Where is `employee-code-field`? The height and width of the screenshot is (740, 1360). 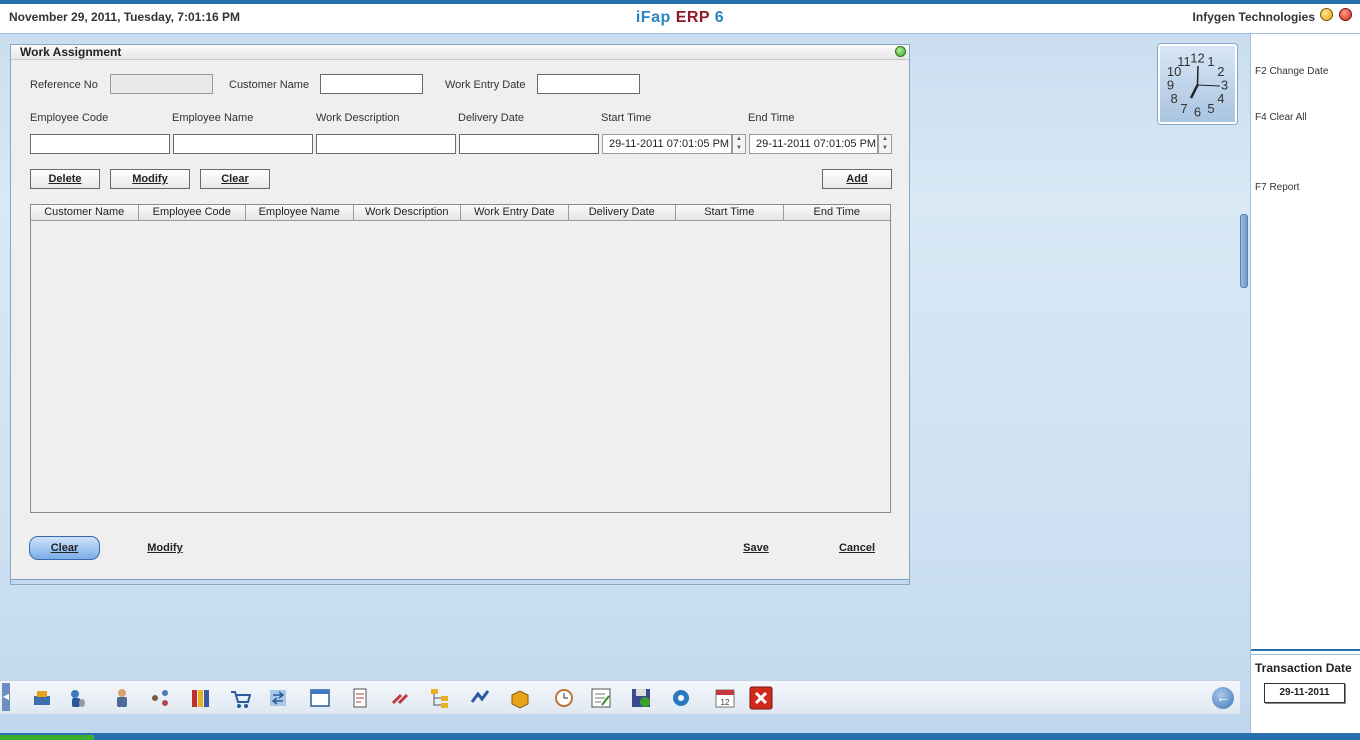 employee-code-field is located at coordinates (100, 144).